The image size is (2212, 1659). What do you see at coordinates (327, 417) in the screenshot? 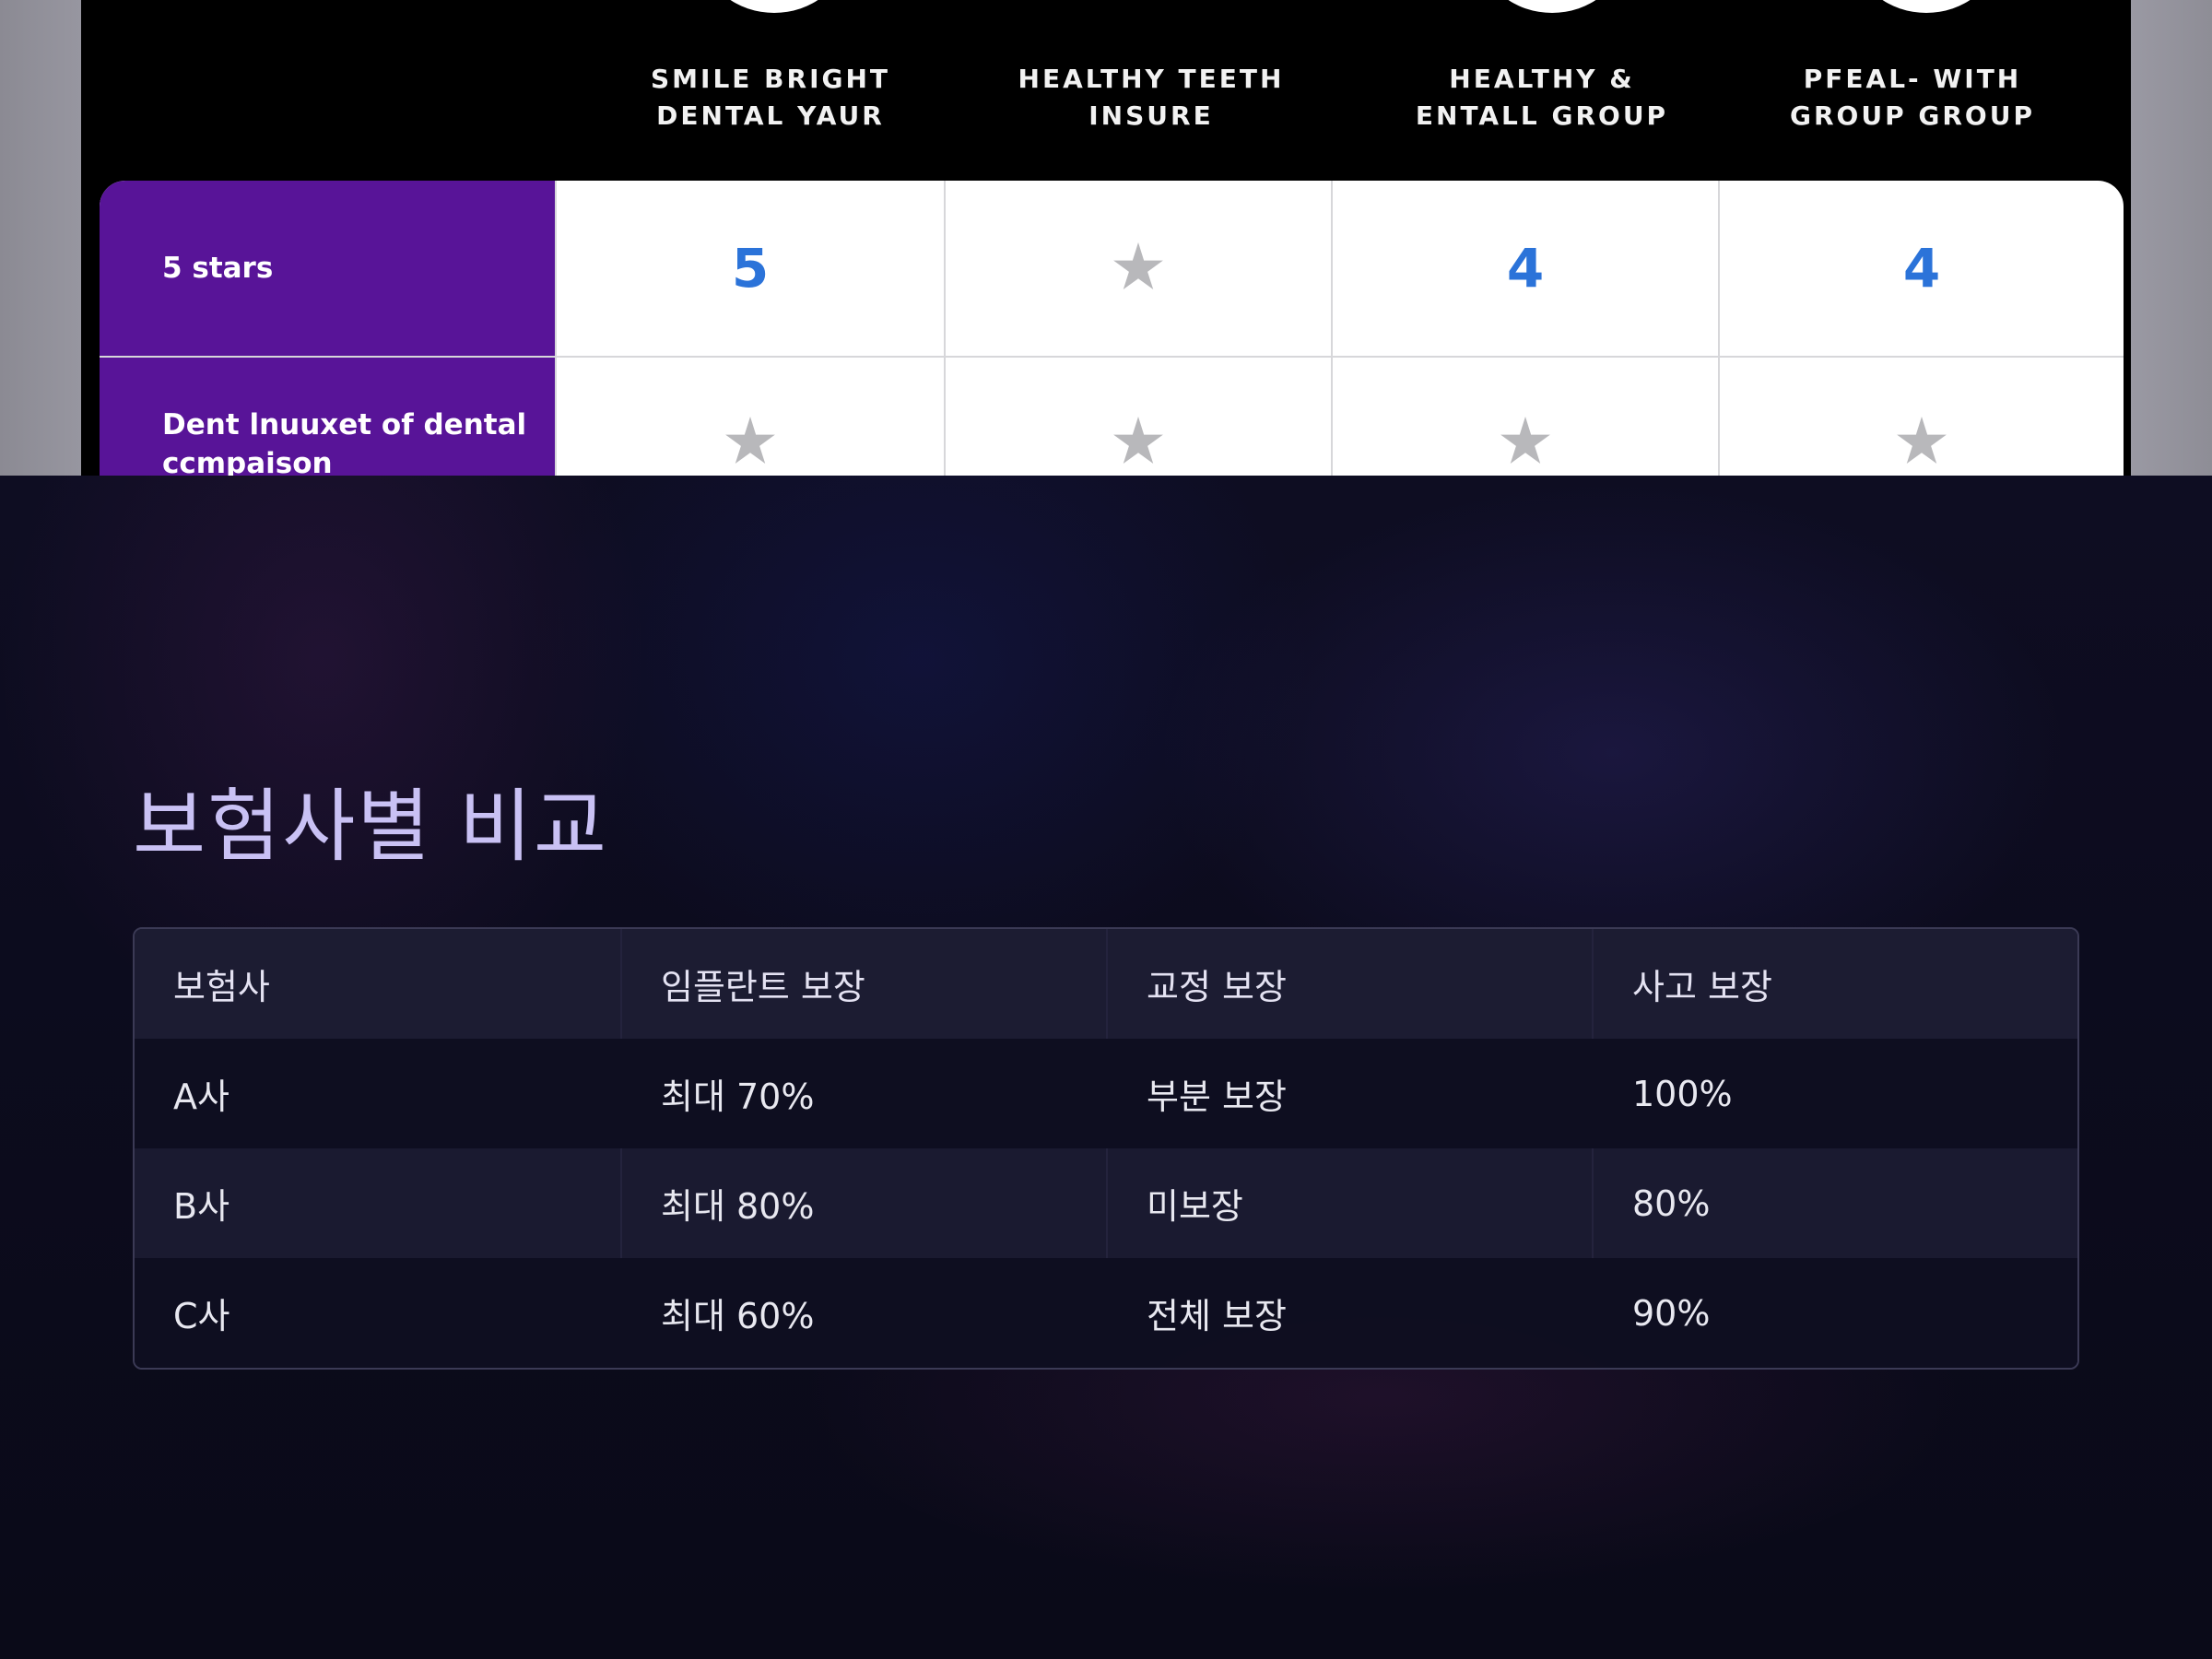
I see `rating-row-label: Dent lnuuxet of dental ccmpaison` at bounding box center [327, 417].